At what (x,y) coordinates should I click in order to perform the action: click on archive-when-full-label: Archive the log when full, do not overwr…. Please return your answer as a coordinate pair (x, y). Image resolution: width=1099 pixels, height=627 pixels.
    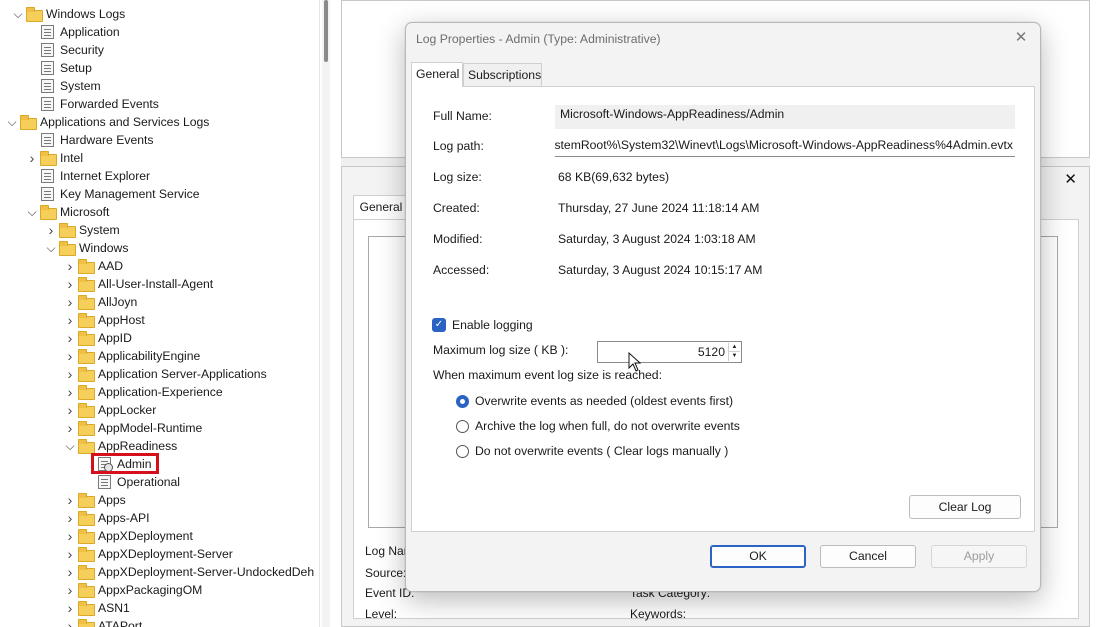
    Looking at the image, I should click on (607, 426).